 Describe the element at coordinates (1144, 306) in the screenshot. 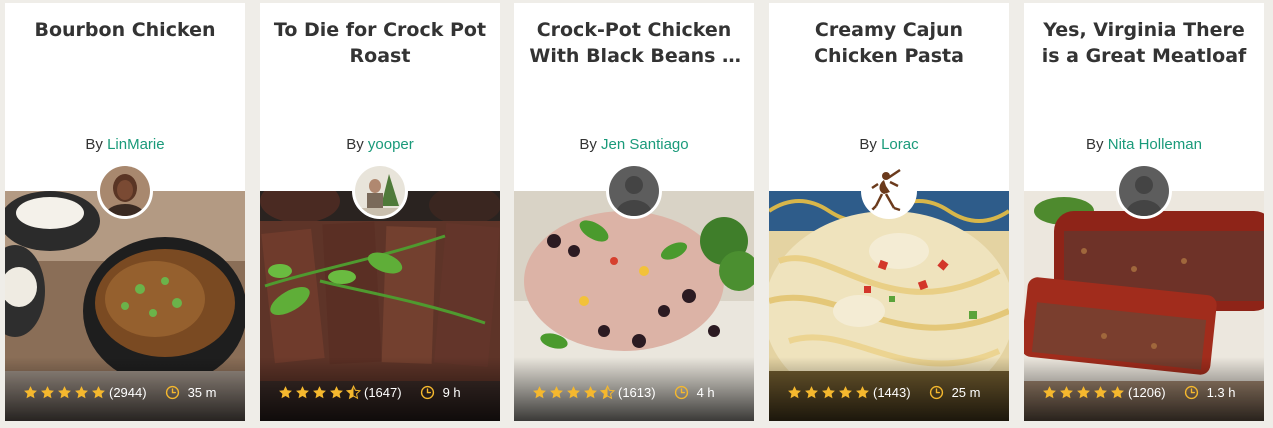

I see `recipe-photo: (1206) 1.3 h` at that location.